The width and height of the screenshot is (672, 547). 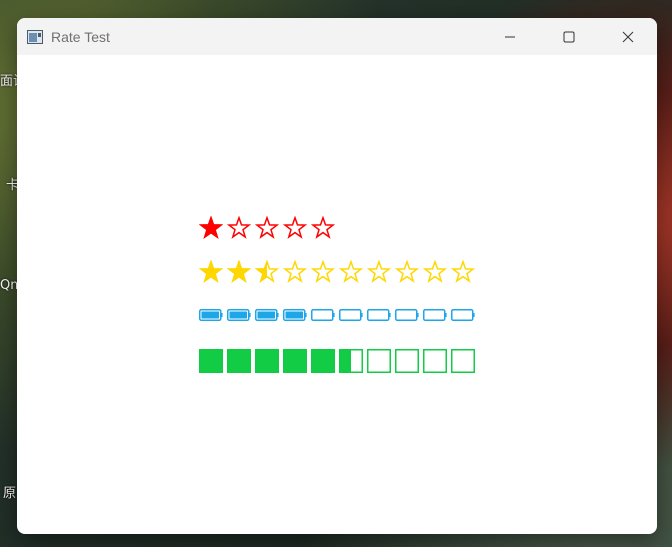 What do you see at coordinates (337, 36) in the screenshot?
I see `title-bar: Rate Test` at bounding box center [337, 36].